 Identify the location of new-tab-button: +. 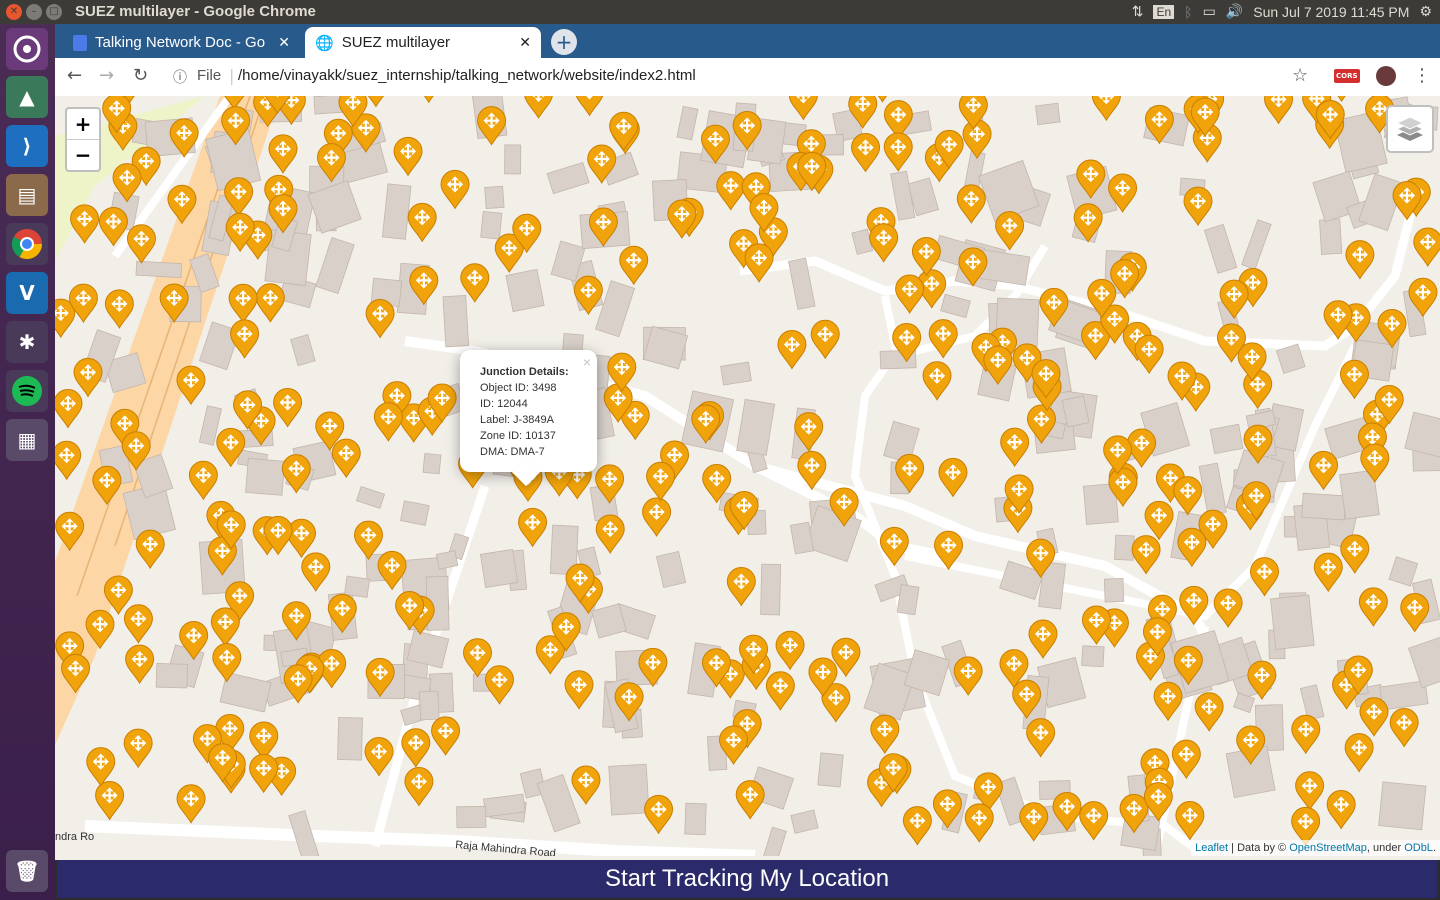
(564, 42).